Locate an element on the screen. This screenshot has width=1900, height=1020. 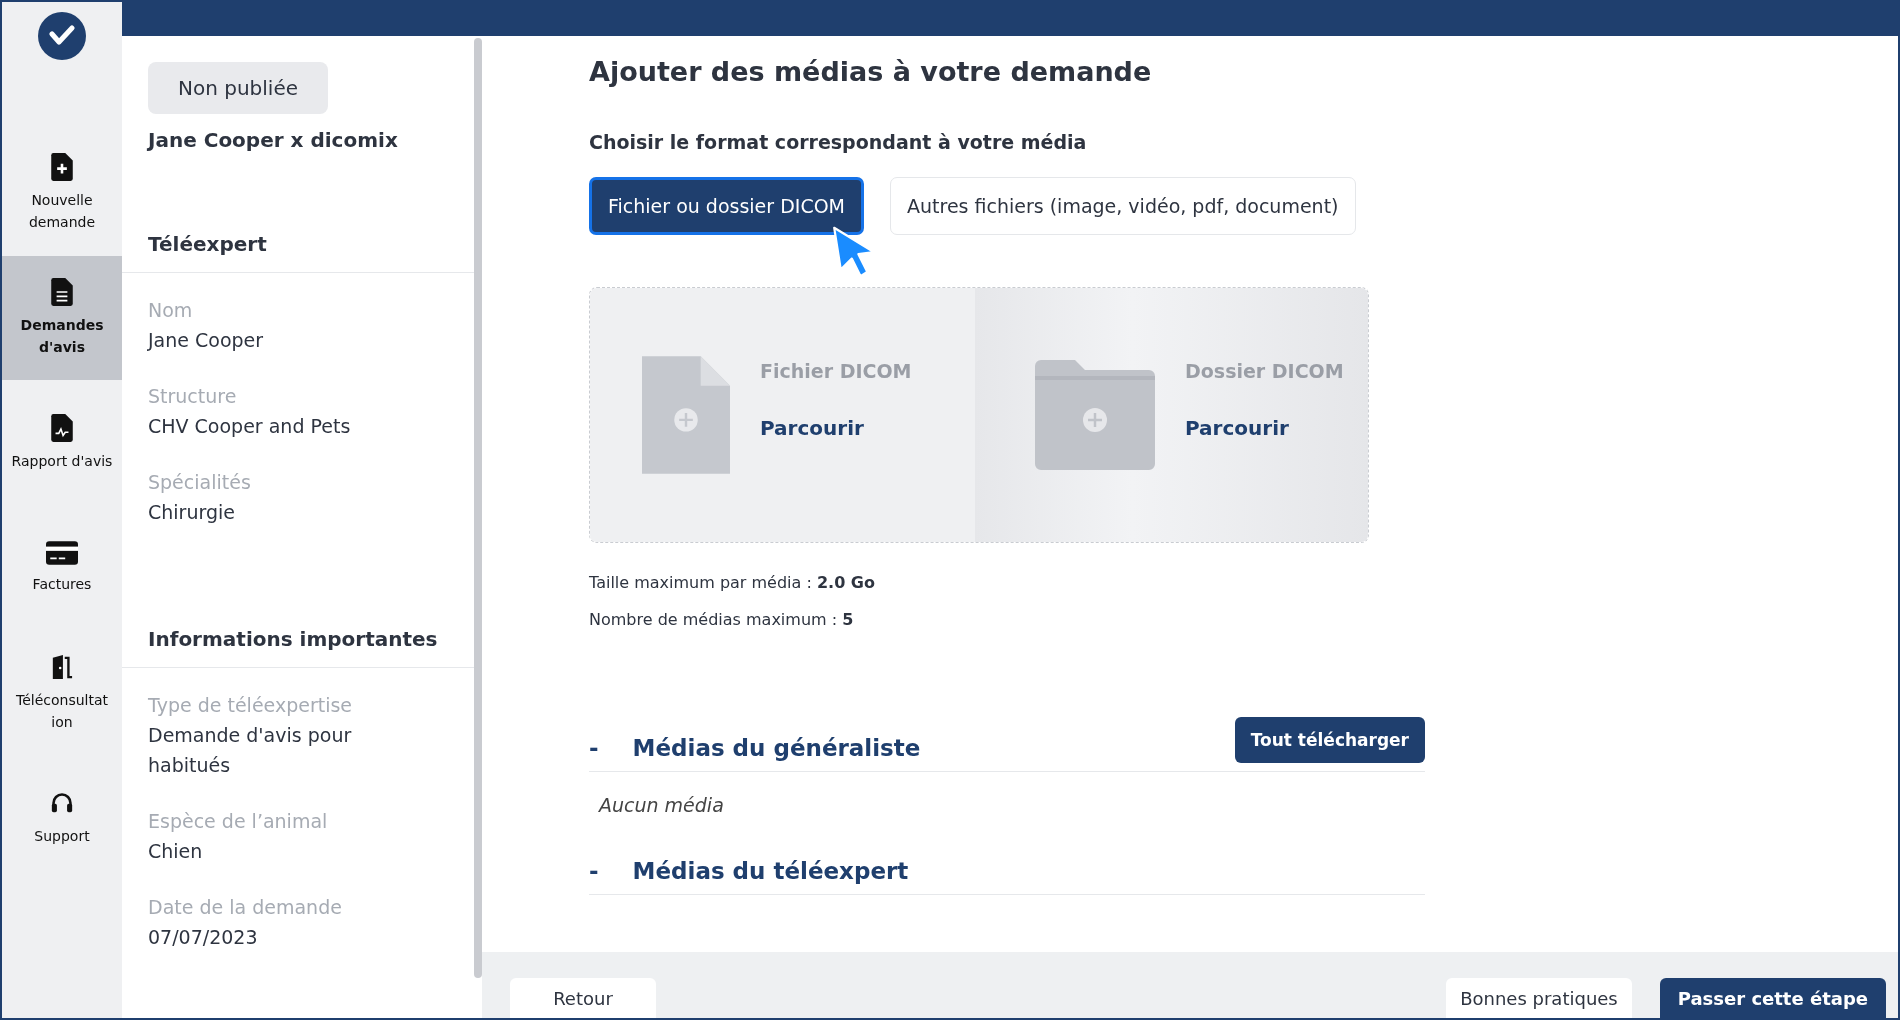
dropzone: Fichier DICOM Parcourir Dossier DICOM Parcourir is located at coordinates (979, 415).